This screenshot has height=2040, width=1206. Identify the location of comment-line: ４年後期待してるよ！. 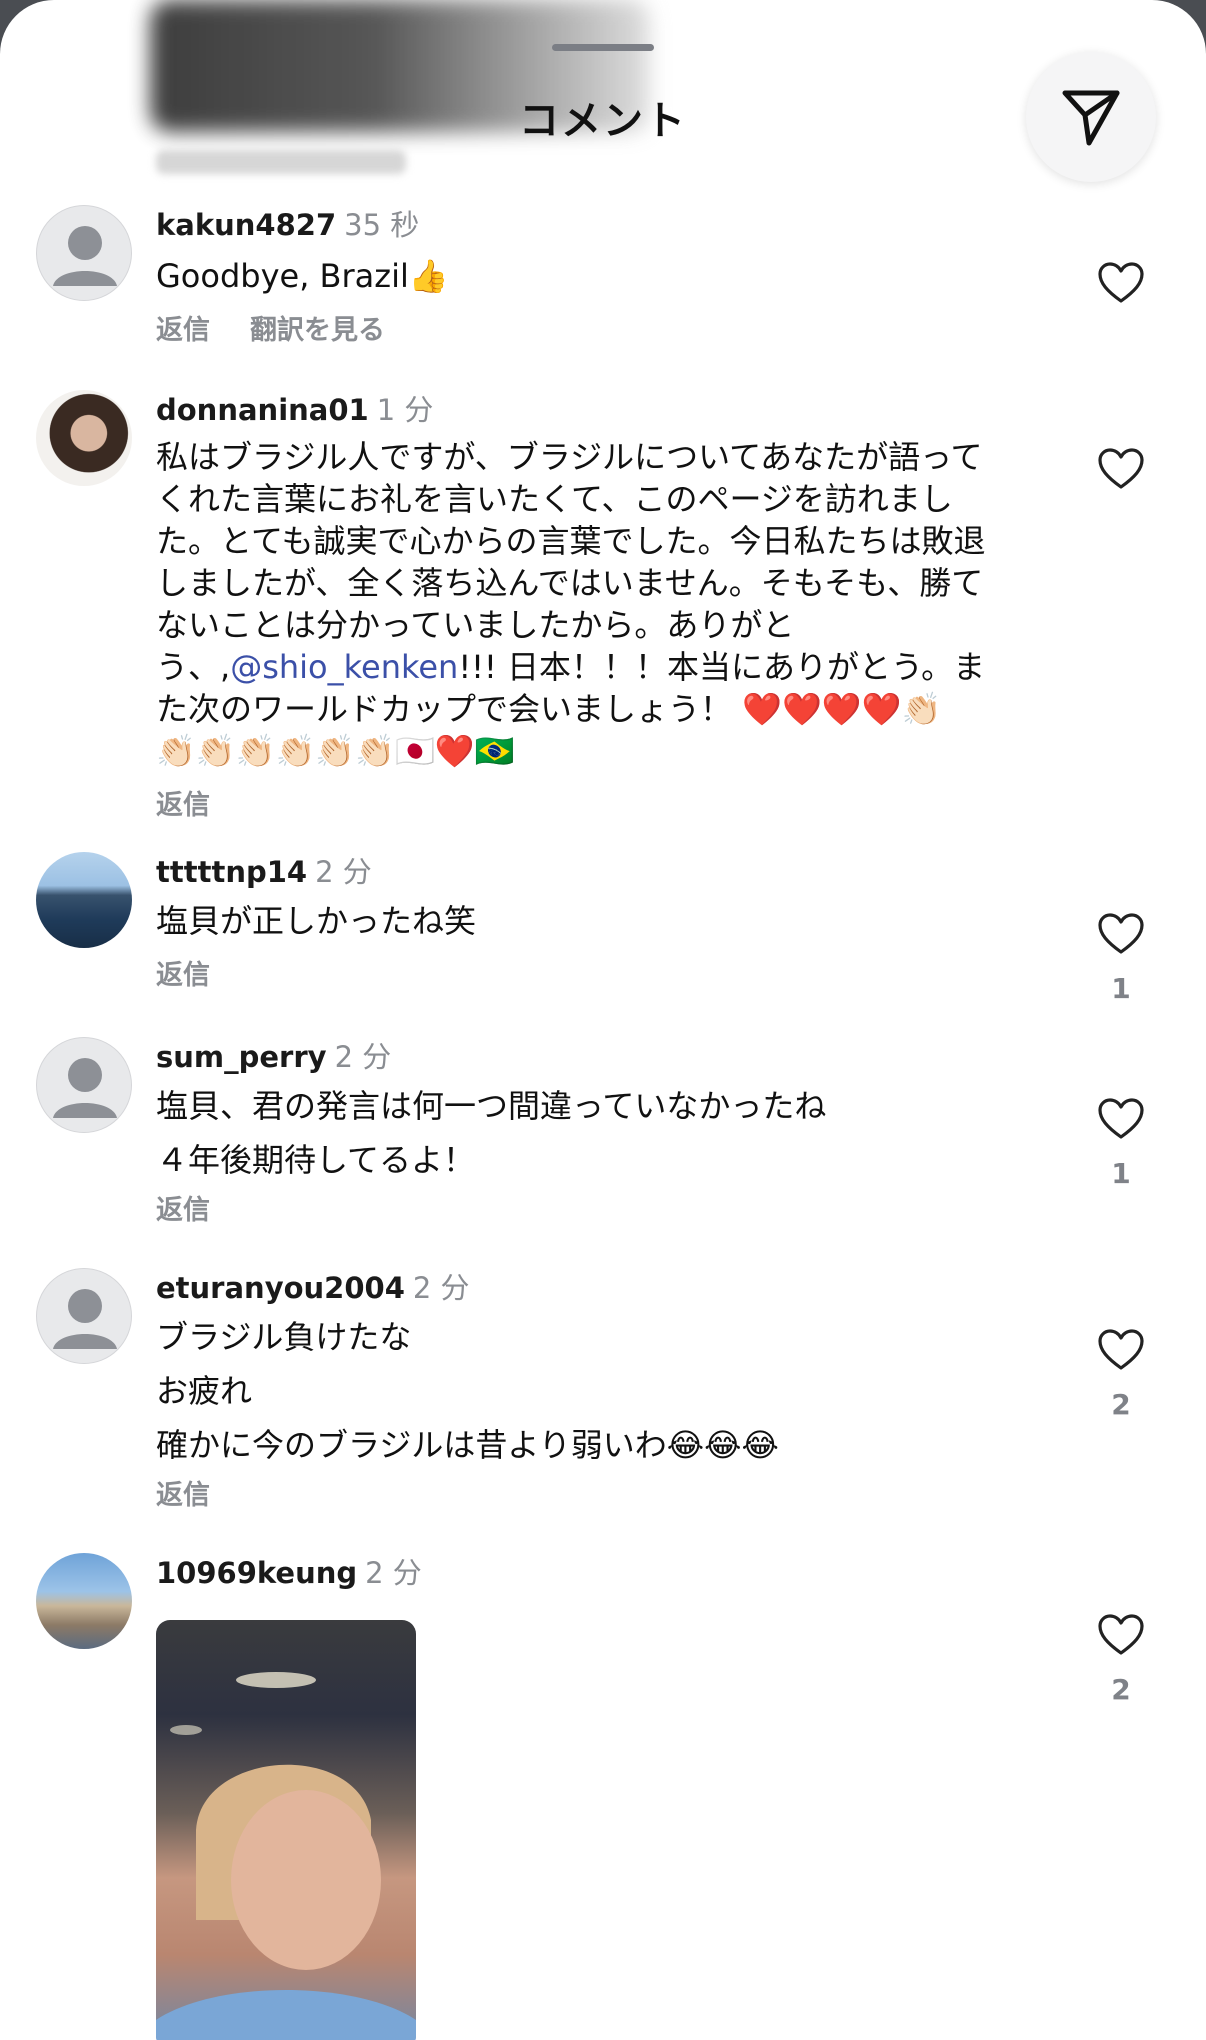
(316, 1160).